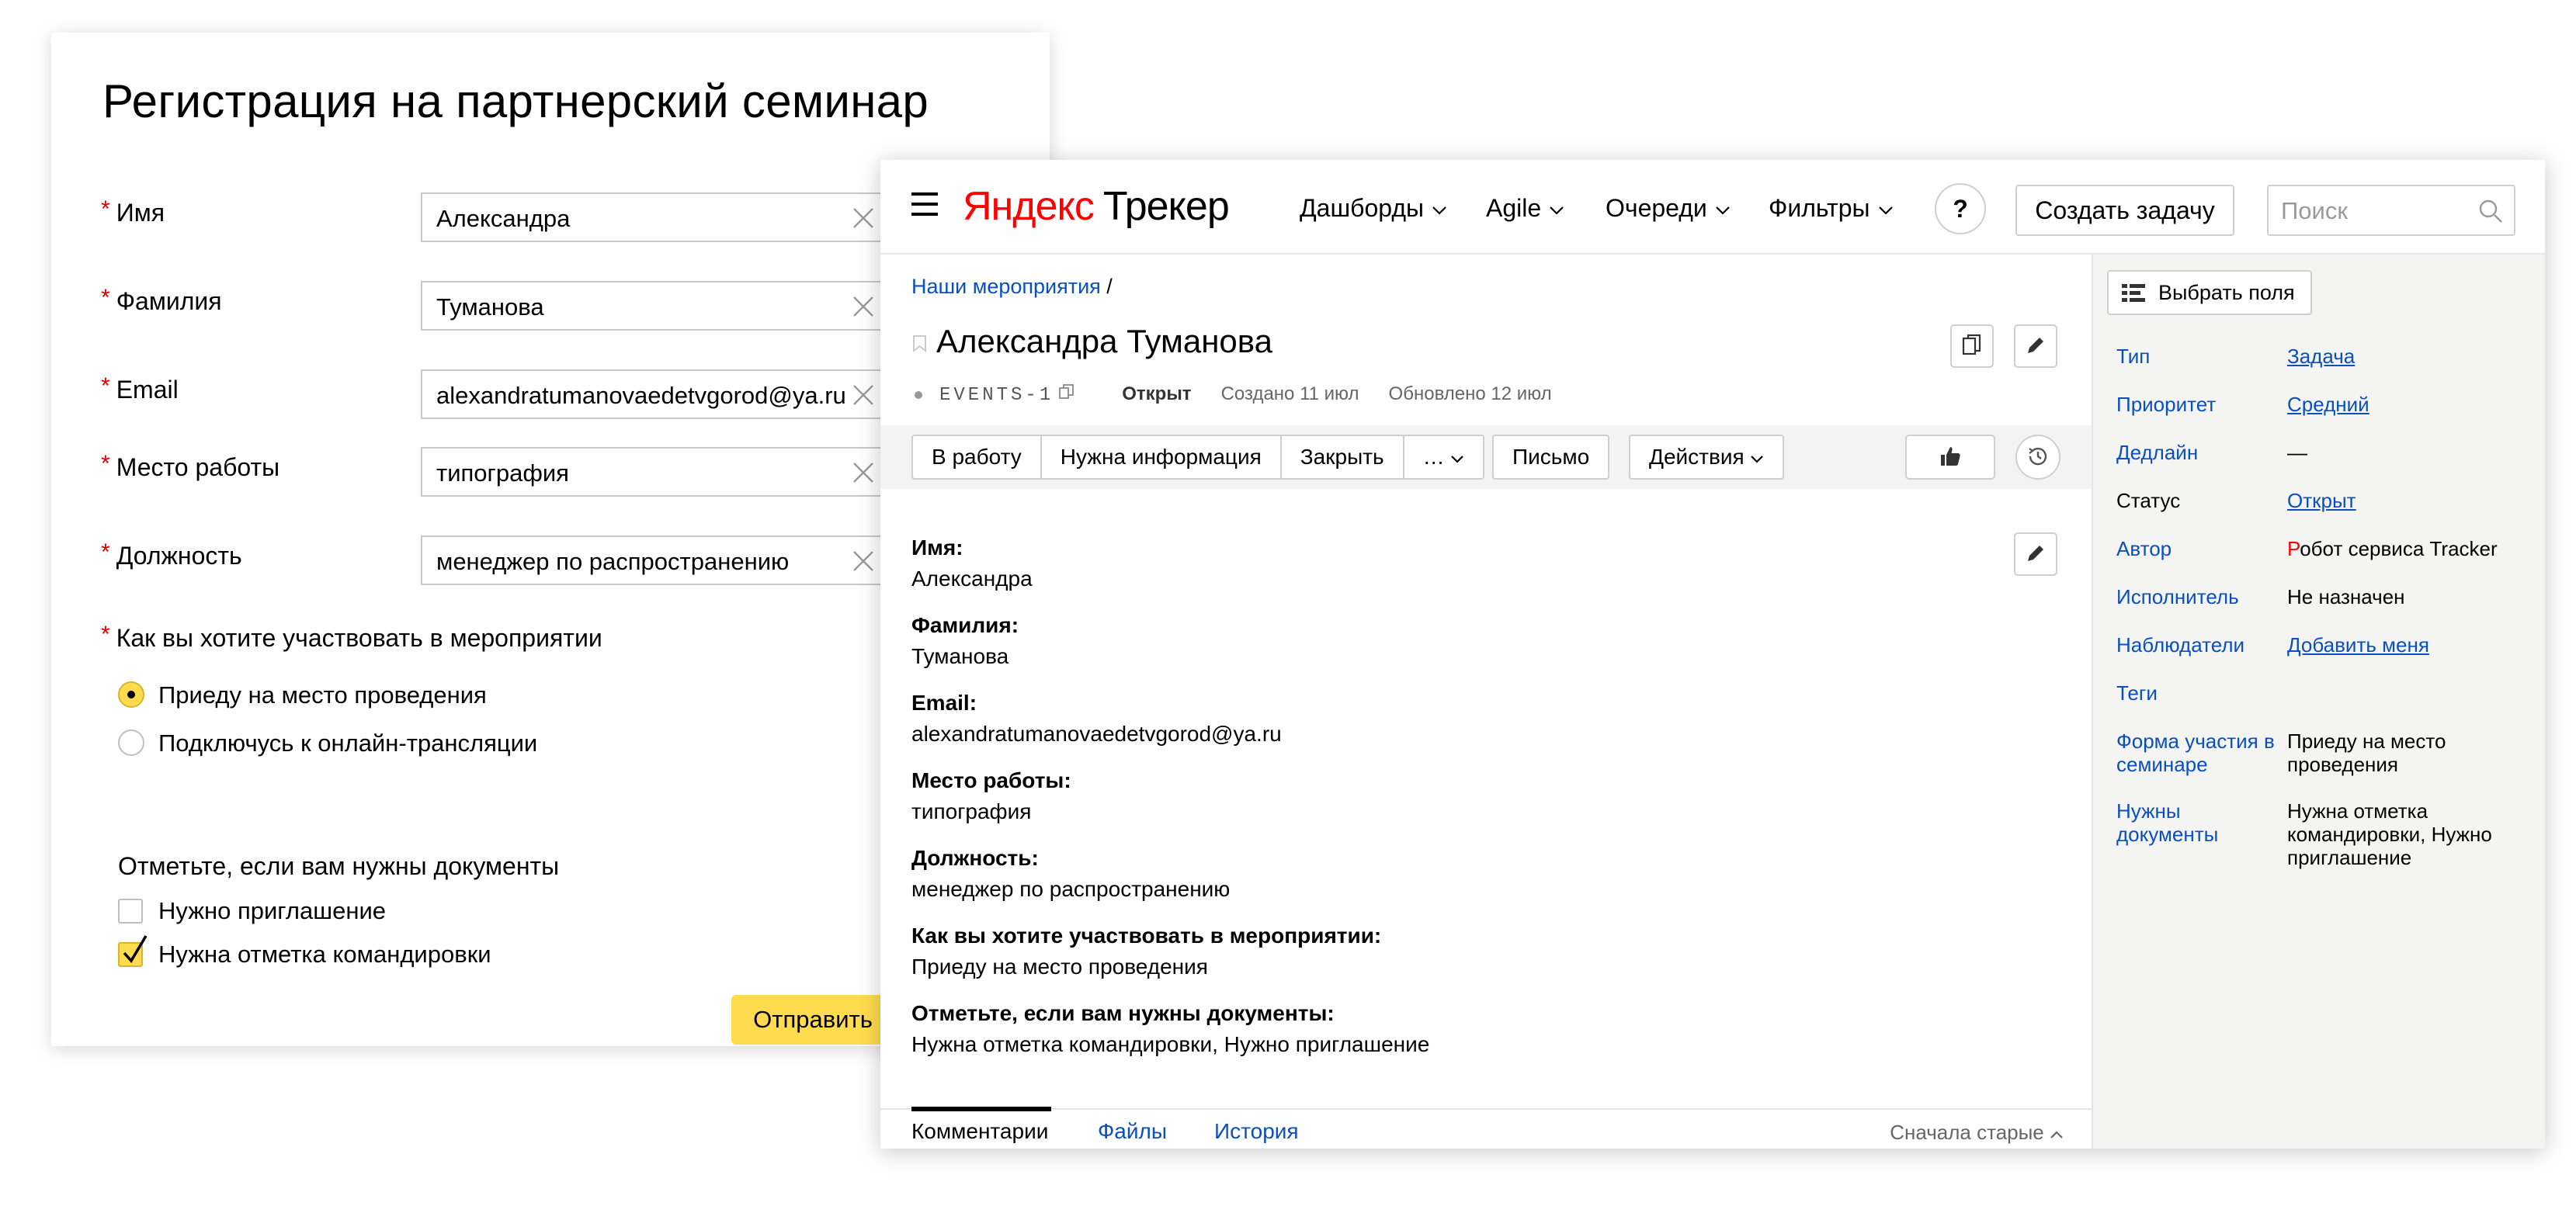 The height and width of the screenshot is (1206, 2576). I want to click on nav-filters: Фильтры, so click(1831, 208).